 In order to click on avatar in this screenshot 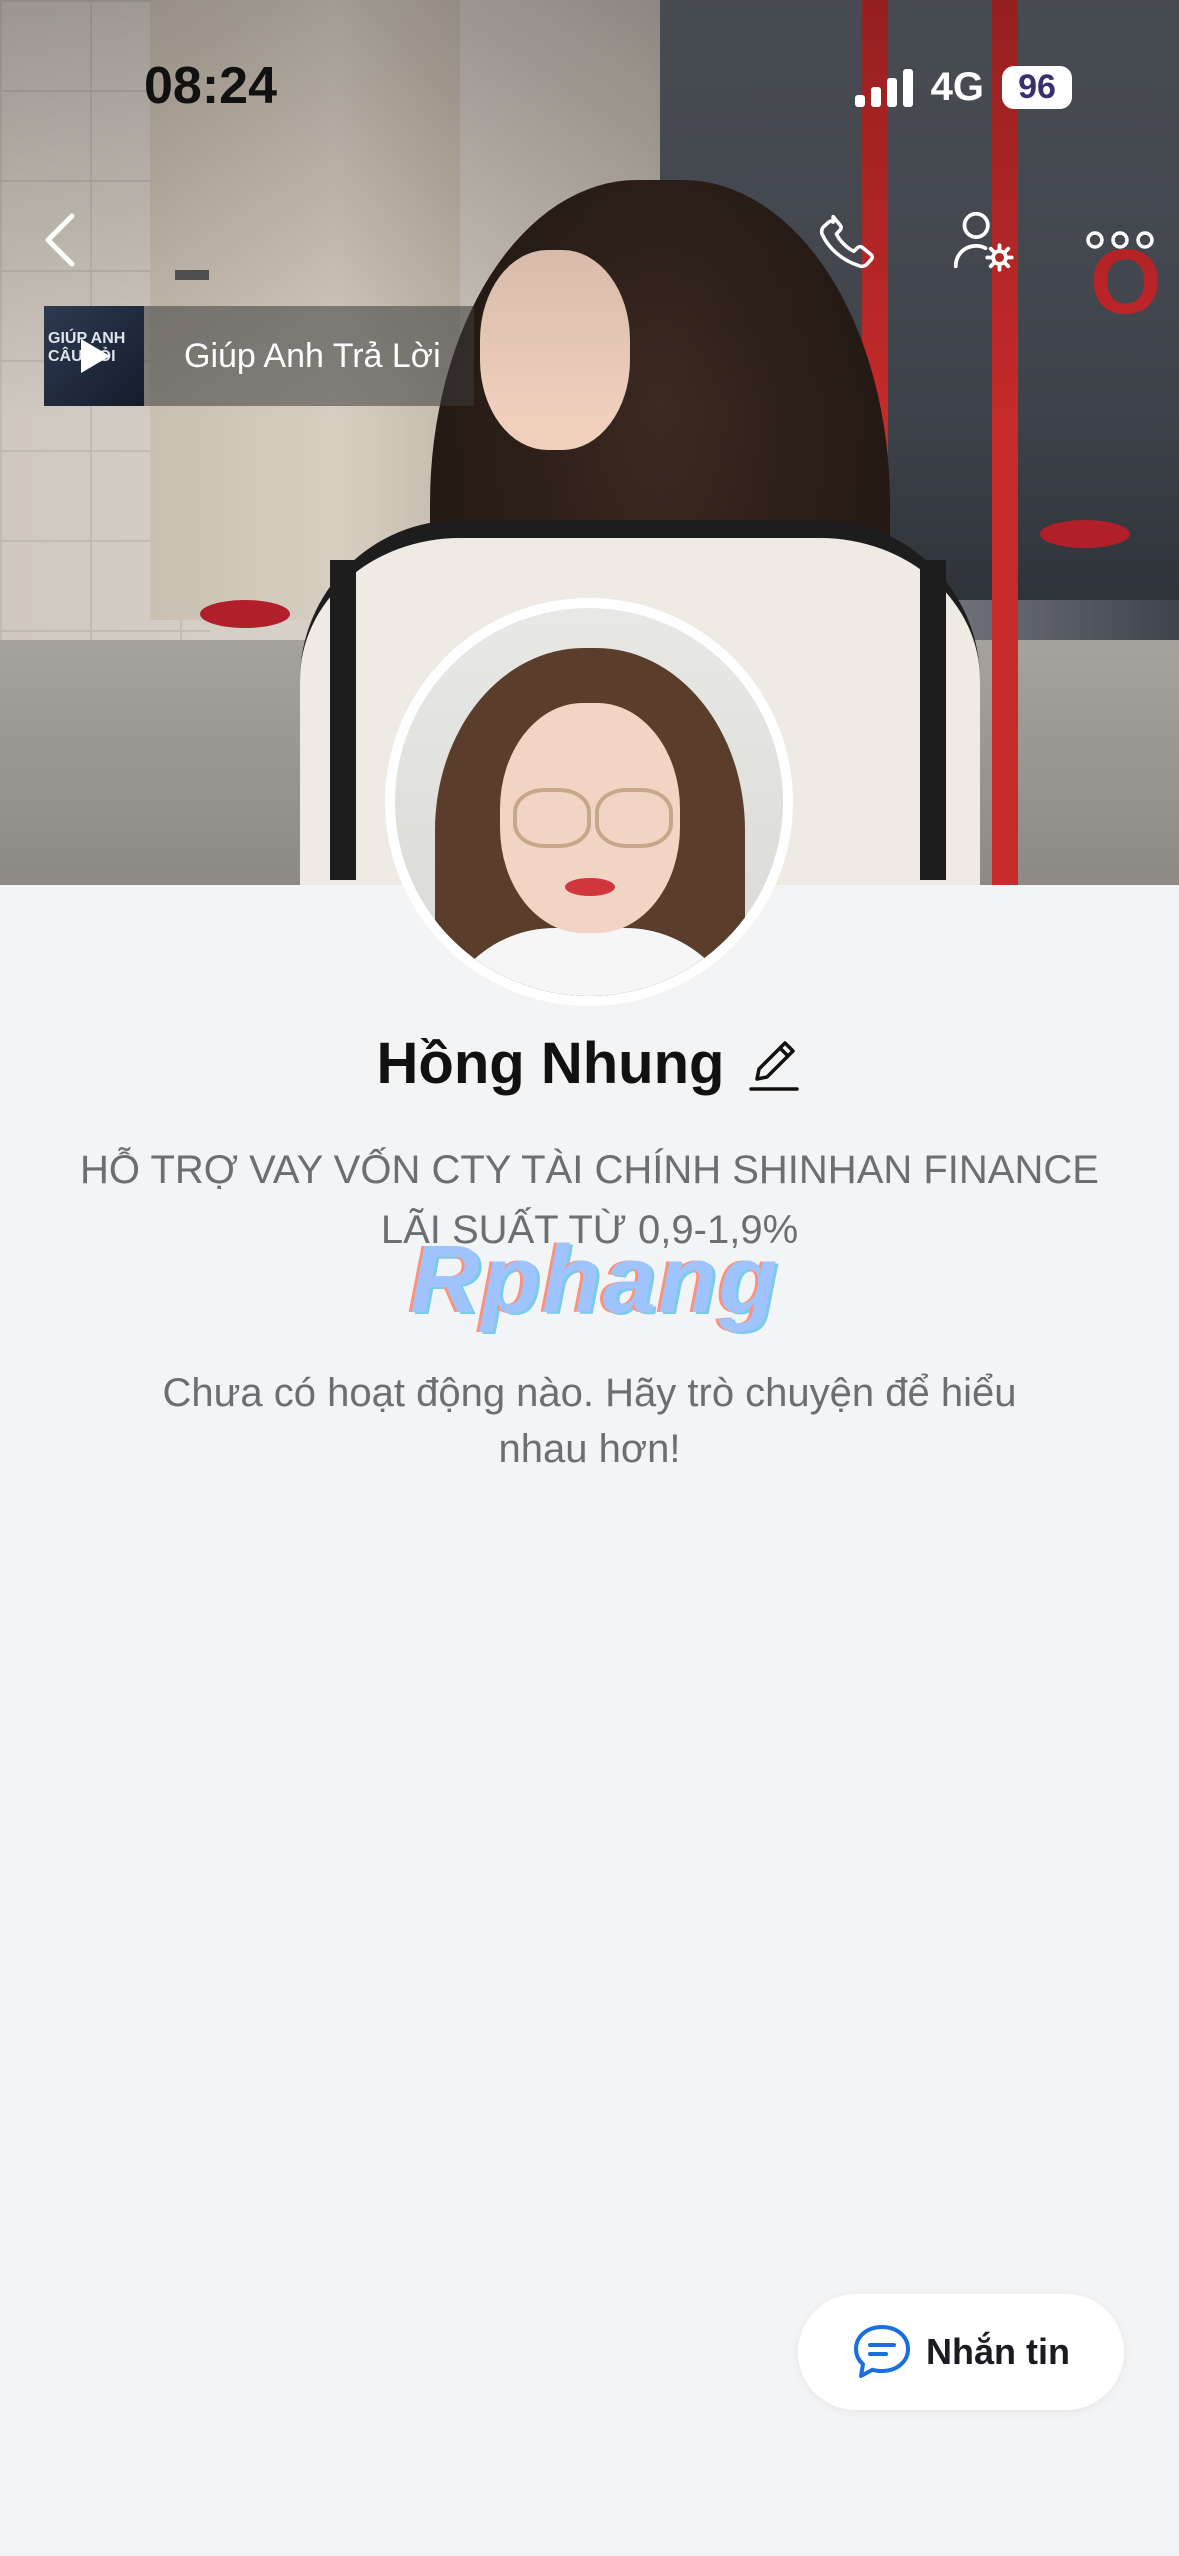, I will do `click(589, 802)`.